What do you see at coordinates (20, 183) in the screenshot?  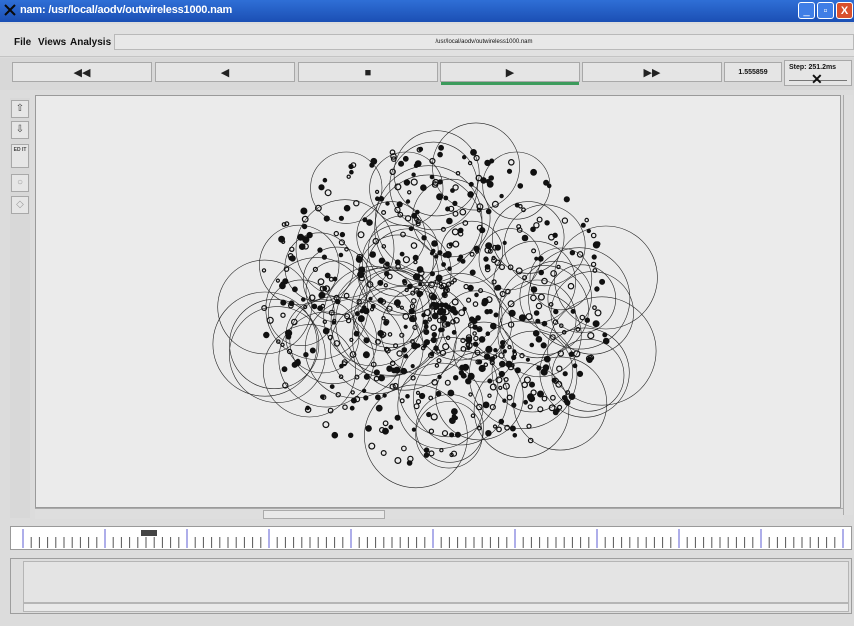 I see `tool-node-button: ○` at bounding box center [20, 183].